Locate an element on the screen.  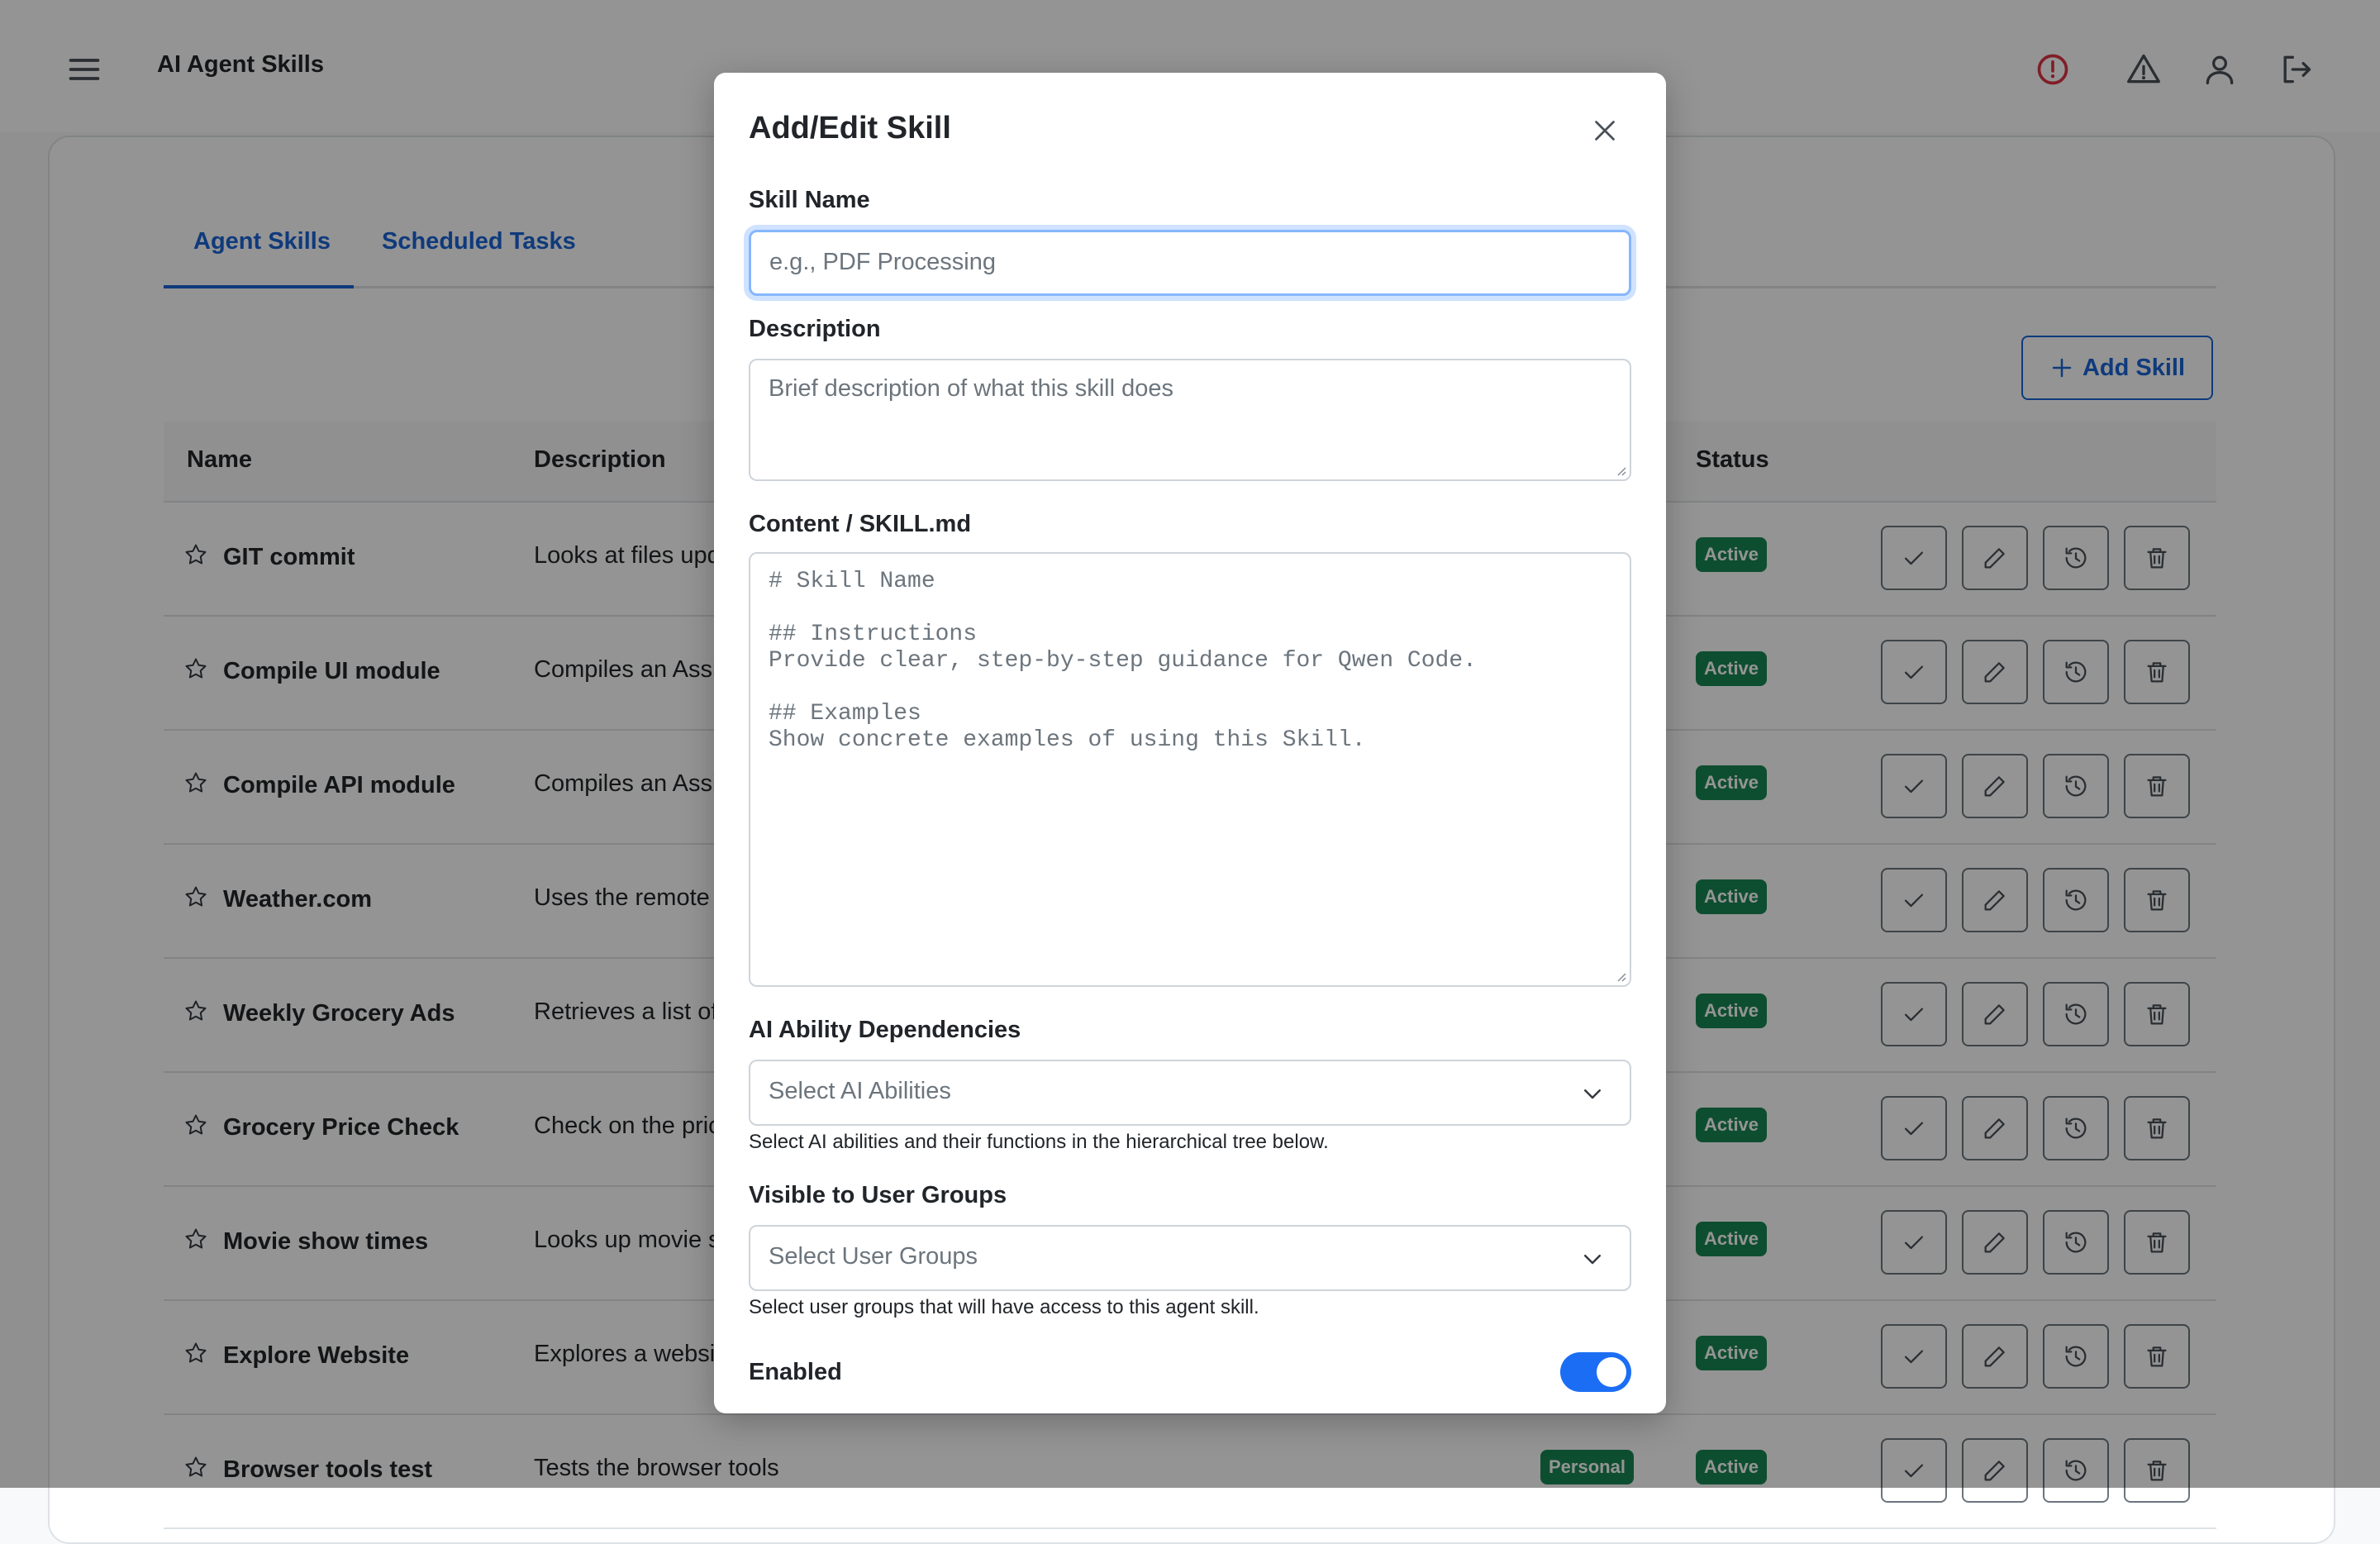
user-groups-label: Visible to User Groups is located at coordinates (878, 1195).